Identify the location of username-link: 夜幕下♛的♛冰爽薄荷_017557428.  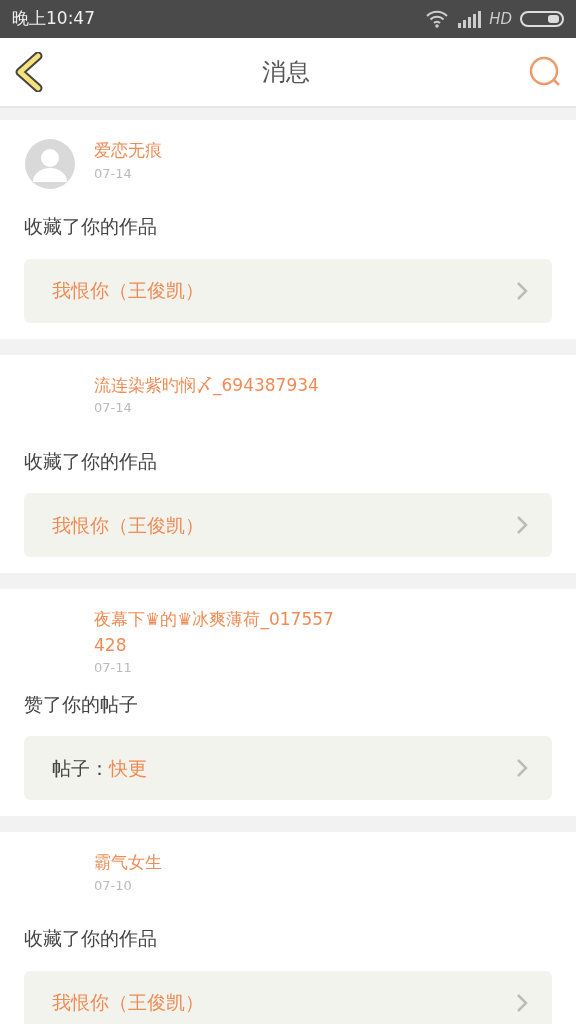
(214, 632).